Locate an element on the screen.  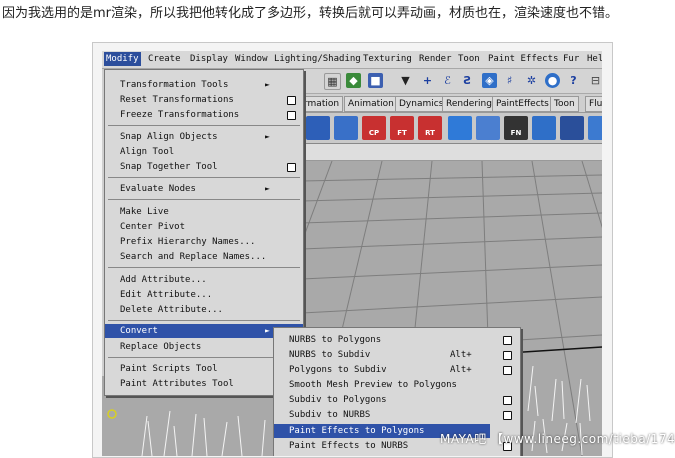
plus-icon: + is located at coordinates (427, 80).